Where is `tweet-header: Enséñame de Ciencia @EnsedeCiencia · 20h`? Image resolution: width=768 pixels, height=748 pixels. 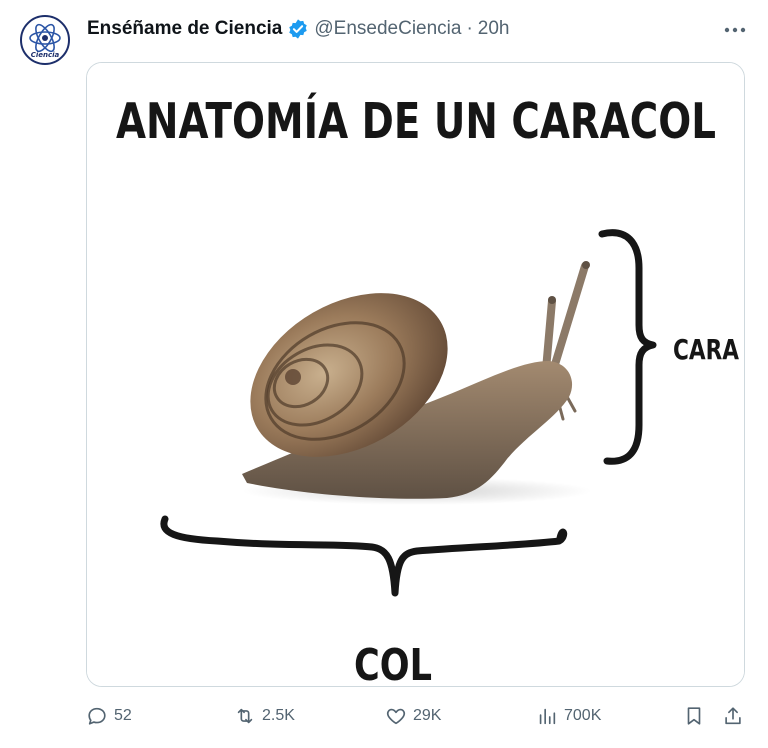 tweet-header: Enséñame de Ciencia @EnsedeCiencia · 20h is located at coordinates (298, 29).